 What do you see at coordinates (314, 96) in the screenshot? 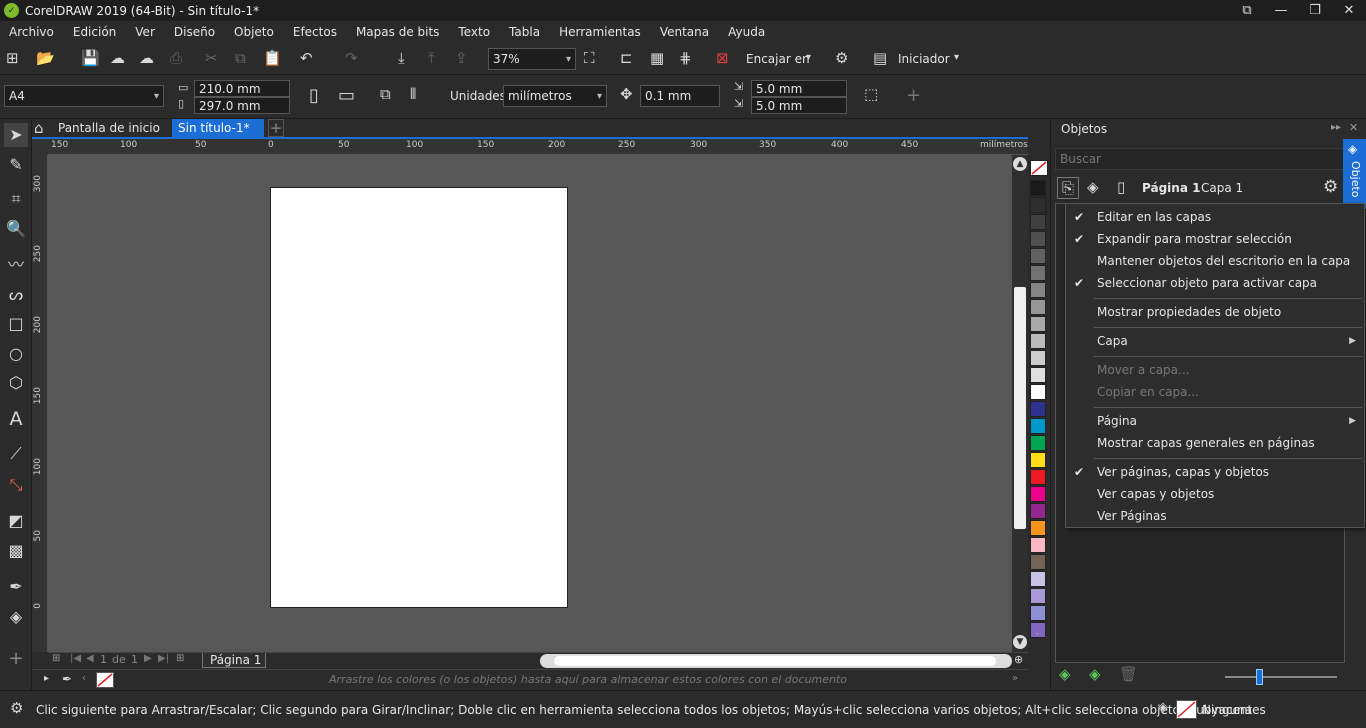
I see `portrait-icon: ▯` at bounding box center [314, 96].